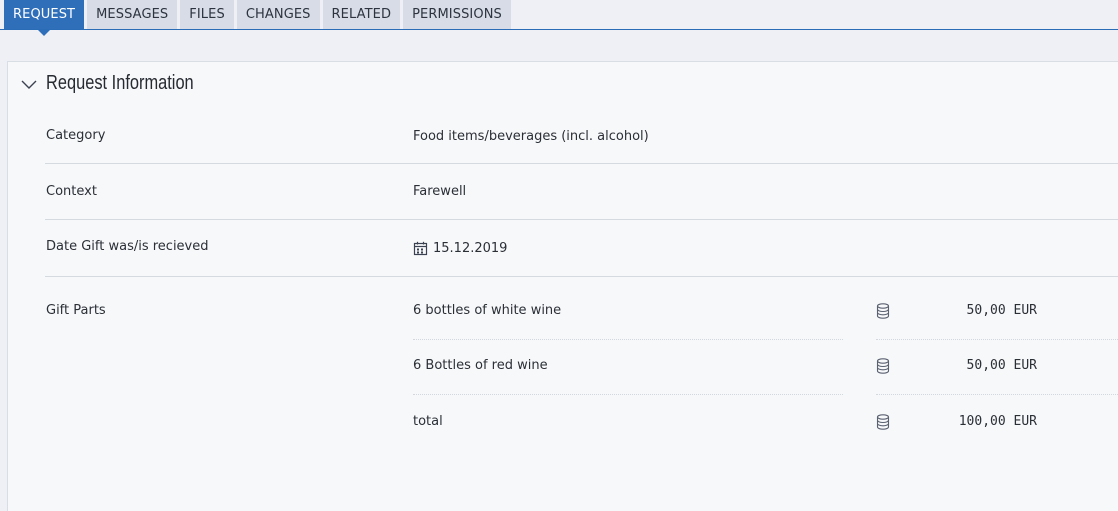 The width and height of the screenshot is (1118, 511). What do you see at coordinates (29, 84) in the screenshot?
I see `chevron-down-icon` at bounding box center [29, 84].